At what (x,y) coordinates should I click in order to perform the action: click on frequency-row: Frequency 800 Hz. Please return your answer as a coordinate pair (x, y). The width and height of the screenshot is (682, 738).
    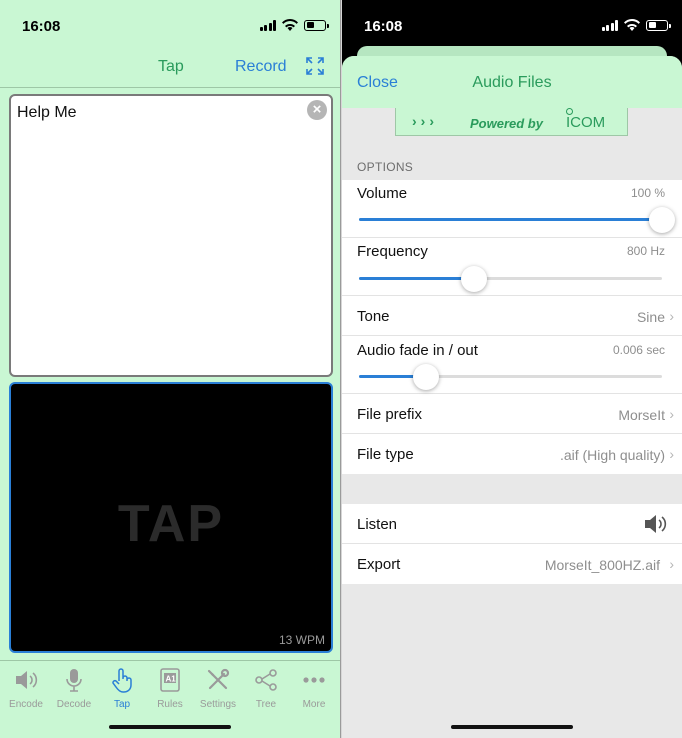
    Looking at the image, I should click on (512, 267).